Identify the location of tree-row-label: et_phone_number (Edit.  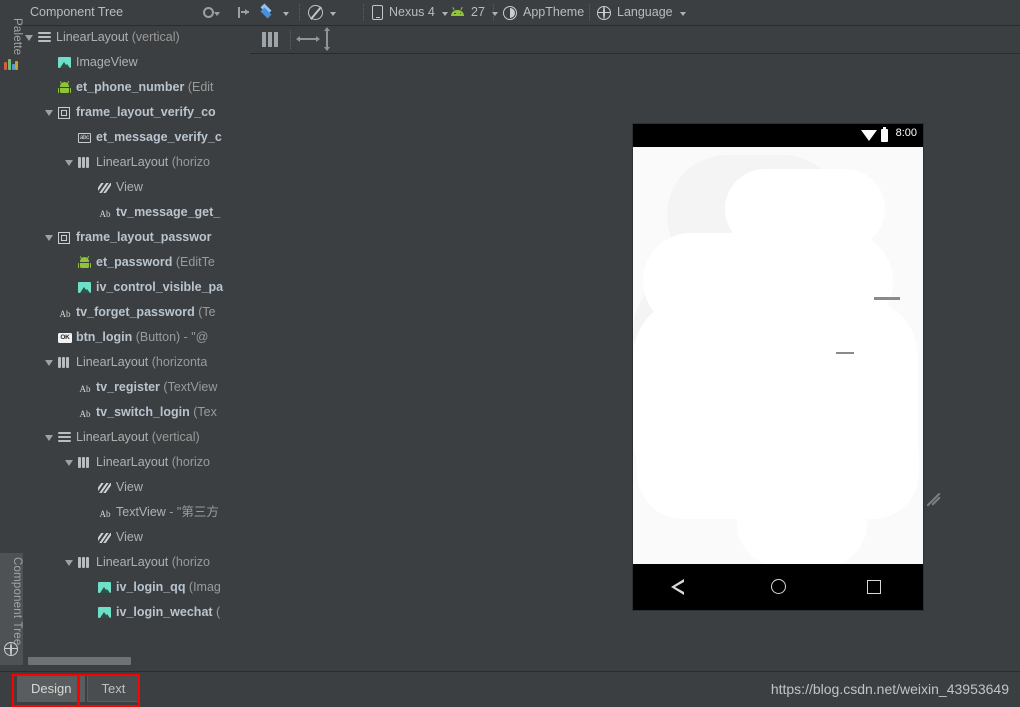
(145, 87).